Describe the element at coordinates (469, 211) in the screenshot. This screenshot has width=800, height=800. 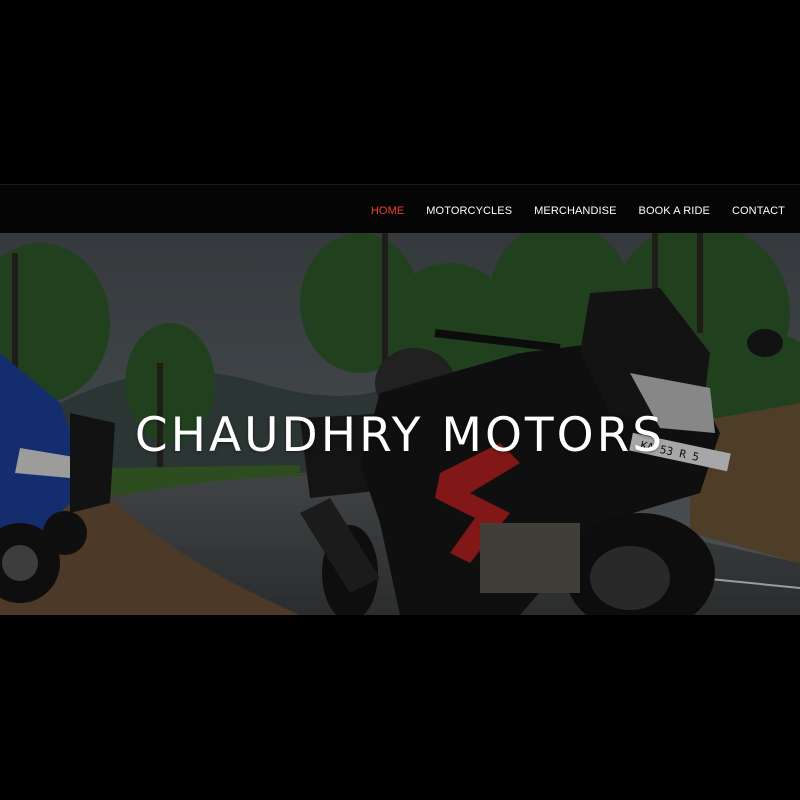
I see `nav-item-motorcycles: MOTORCYCLES` at that location.